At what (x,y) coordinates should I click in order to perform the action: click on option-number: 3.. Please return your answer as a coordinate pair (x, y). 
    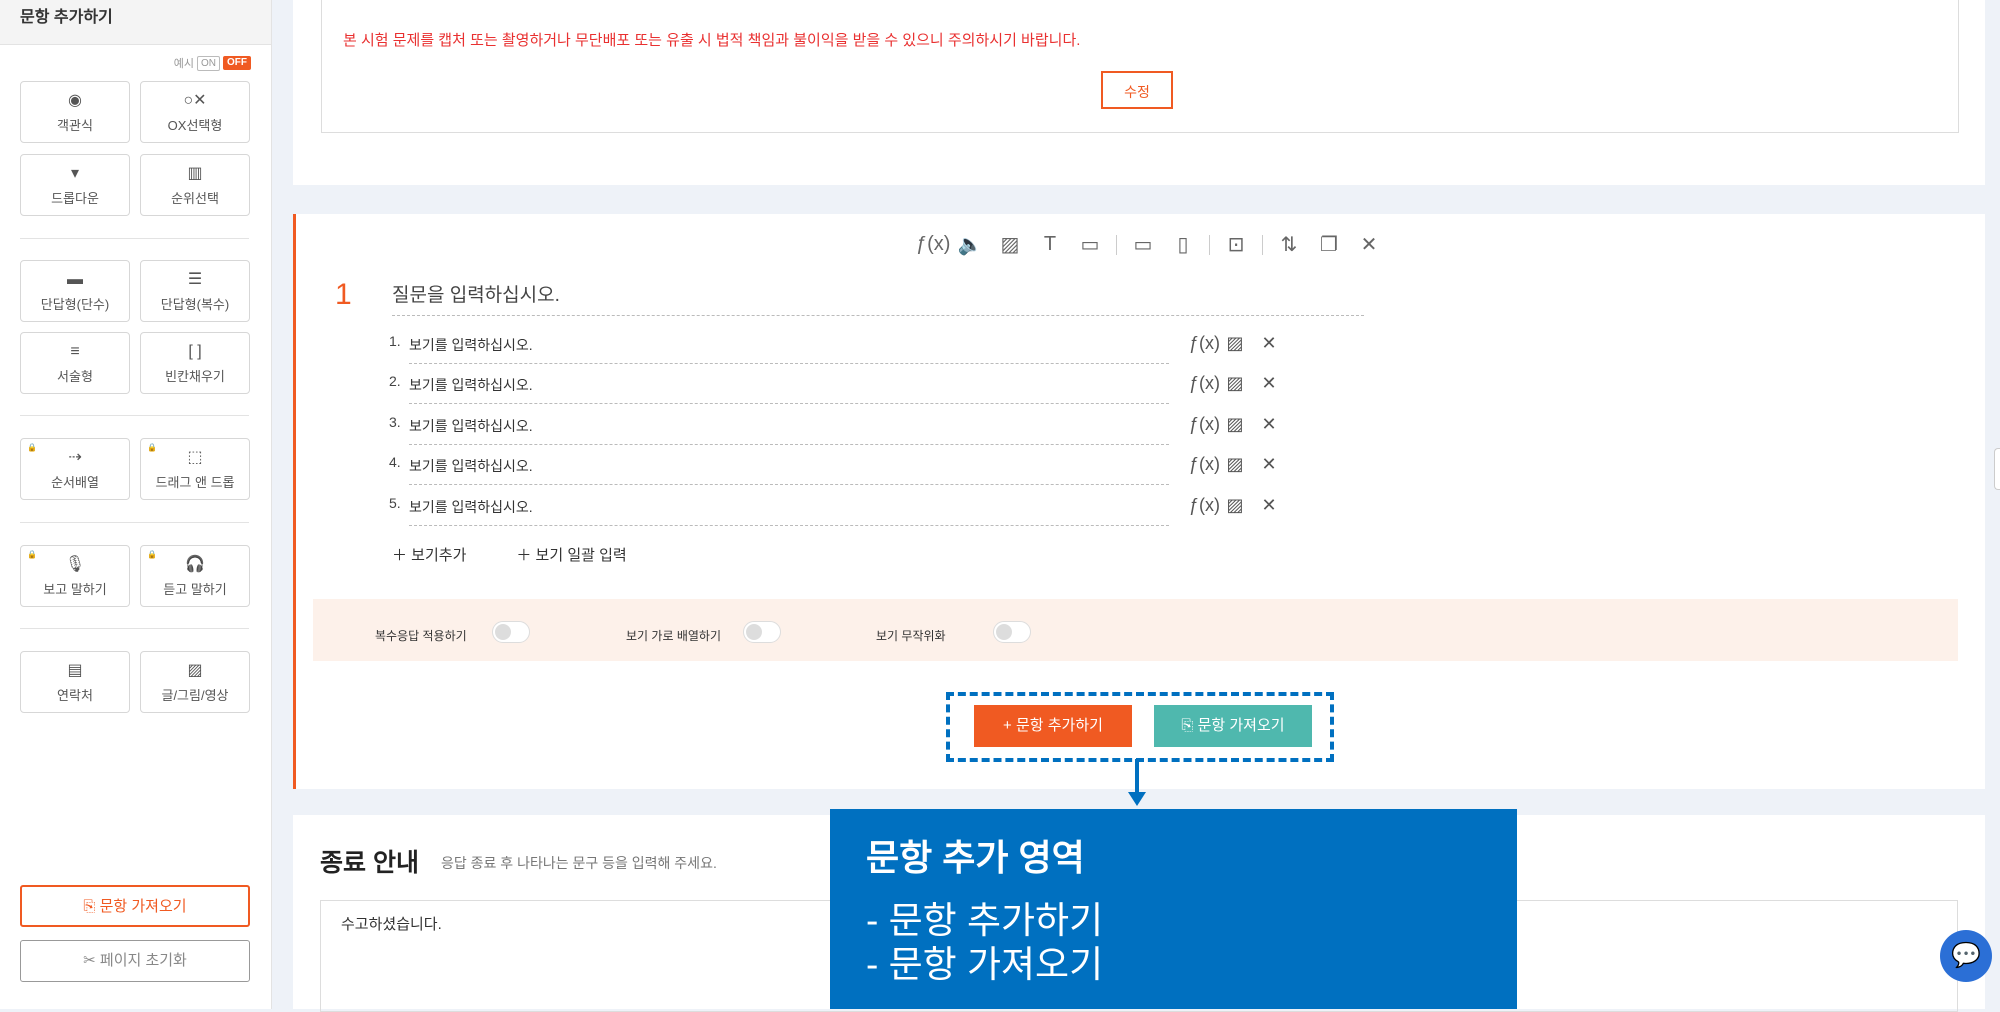
    Looking at the image, I should click on (395, 422).